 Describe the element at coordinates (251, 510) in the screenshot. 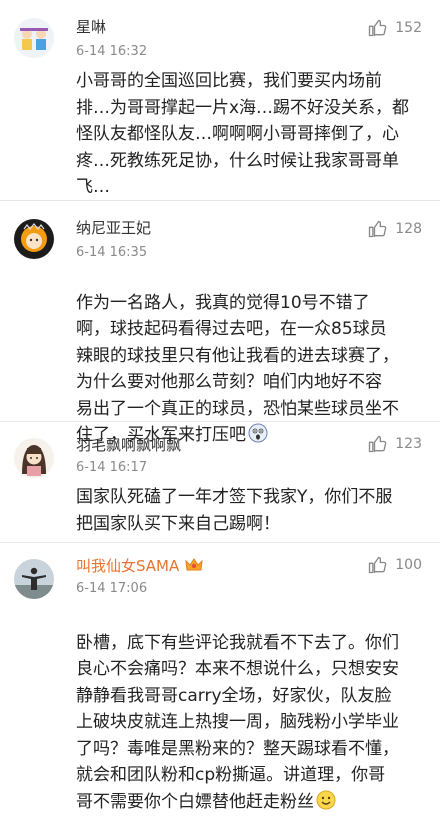

I see `comment-text: 国家队死磕了一年才签下我家Y，你们不服 把国家队买下来自己踢啊！` at that location.